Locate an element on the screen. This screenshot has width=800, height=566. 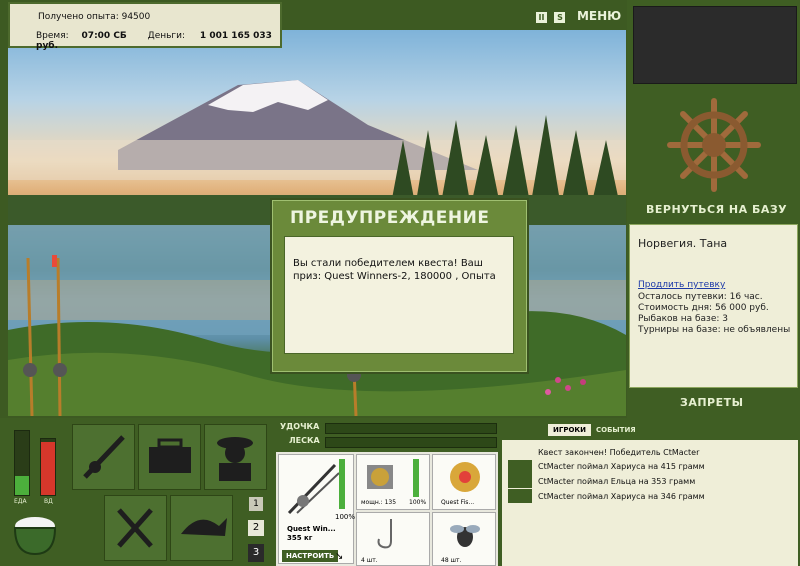
fatigue-bar-fill is located at coordinates (48, 468).